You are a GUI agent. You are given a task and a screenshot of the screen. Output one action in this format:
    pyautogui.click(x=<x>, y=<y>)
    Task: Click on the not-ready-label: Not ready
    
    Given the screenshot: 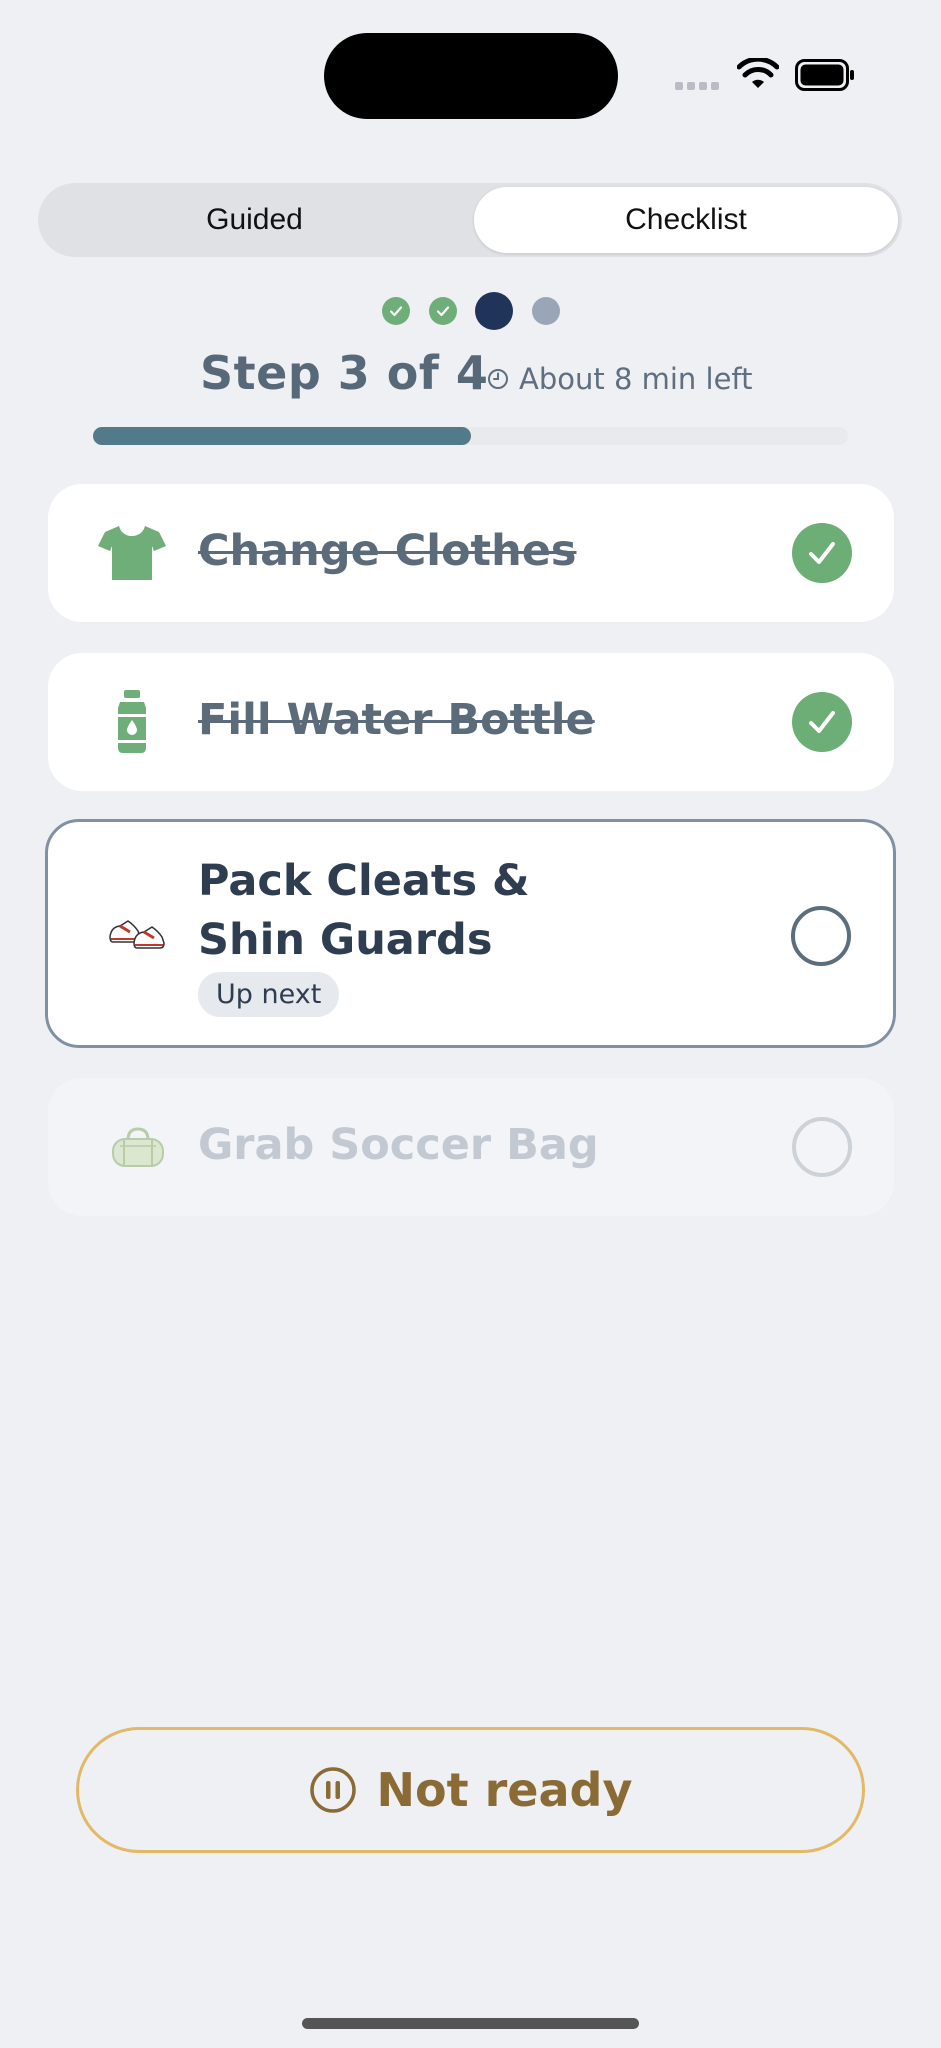 What is the action you would take?
    pyautogui.click(x=504, y=1790)
    